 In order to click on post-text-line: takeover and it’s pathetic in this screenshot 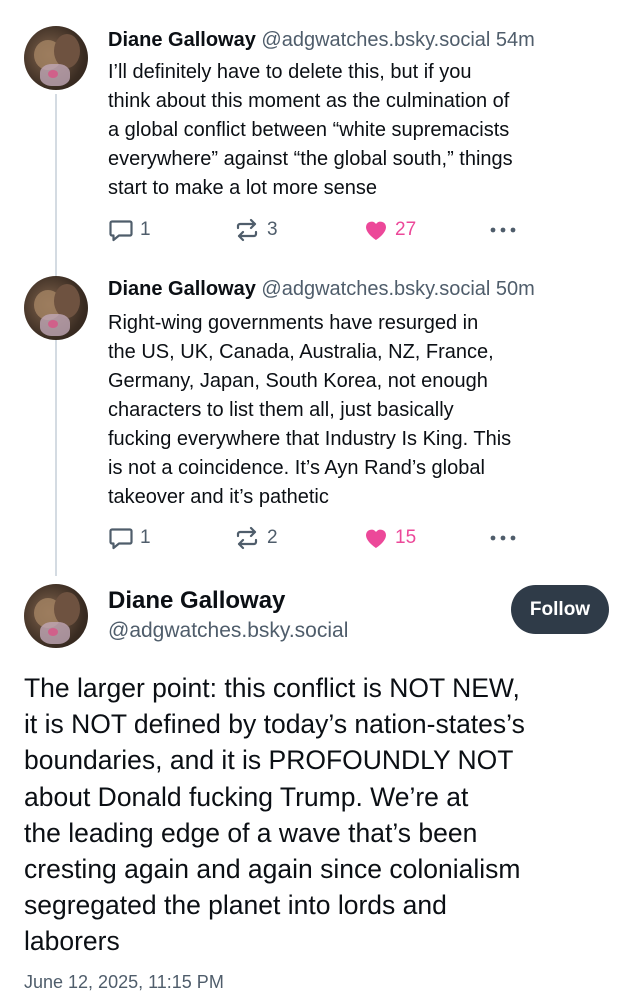, I will do `click(218, 497)`.